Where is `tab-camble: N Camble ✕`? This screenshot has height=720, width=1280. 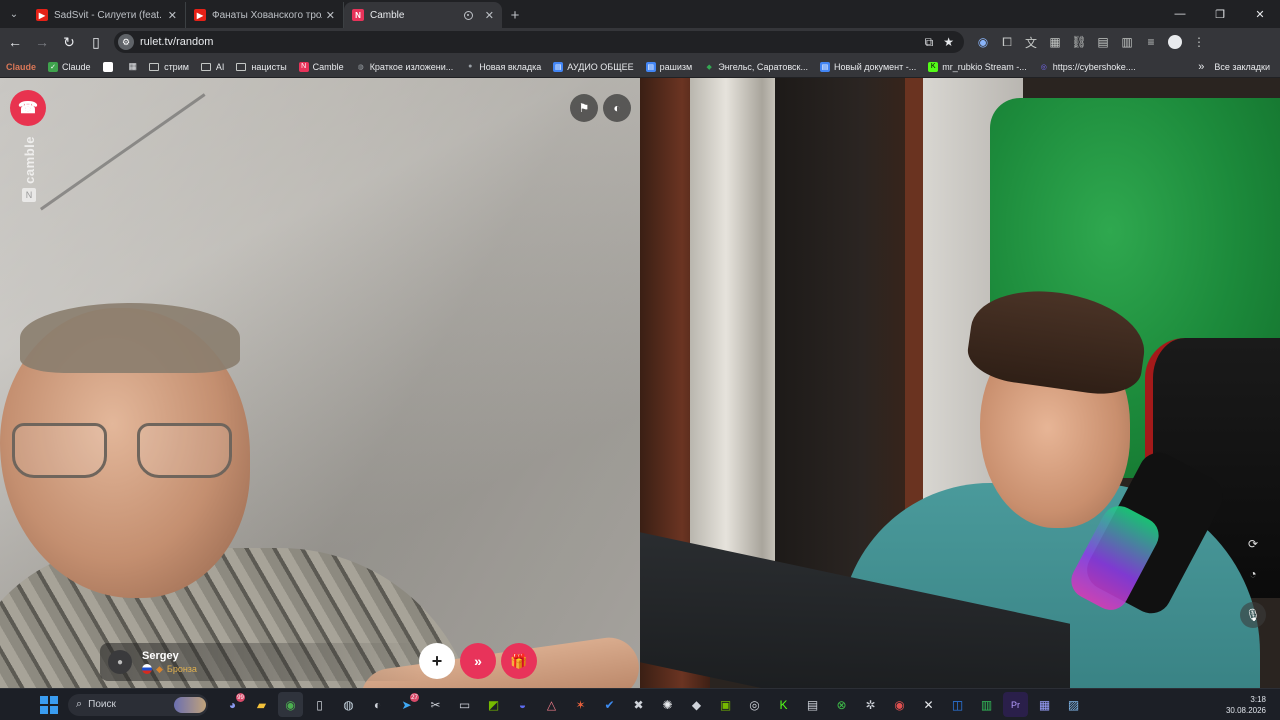 tab-camble: N Camble ✕ is located at coordinates (423, 15).